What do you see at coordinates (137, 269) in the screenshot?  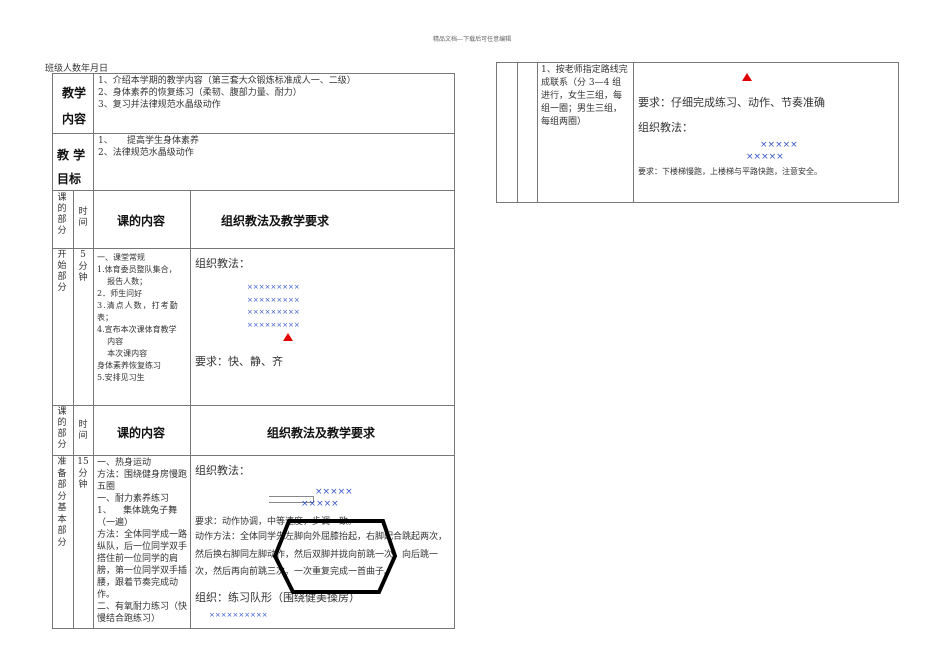 I see `text: 1.体育委员整队集合，` at bounding box center [137, 269].